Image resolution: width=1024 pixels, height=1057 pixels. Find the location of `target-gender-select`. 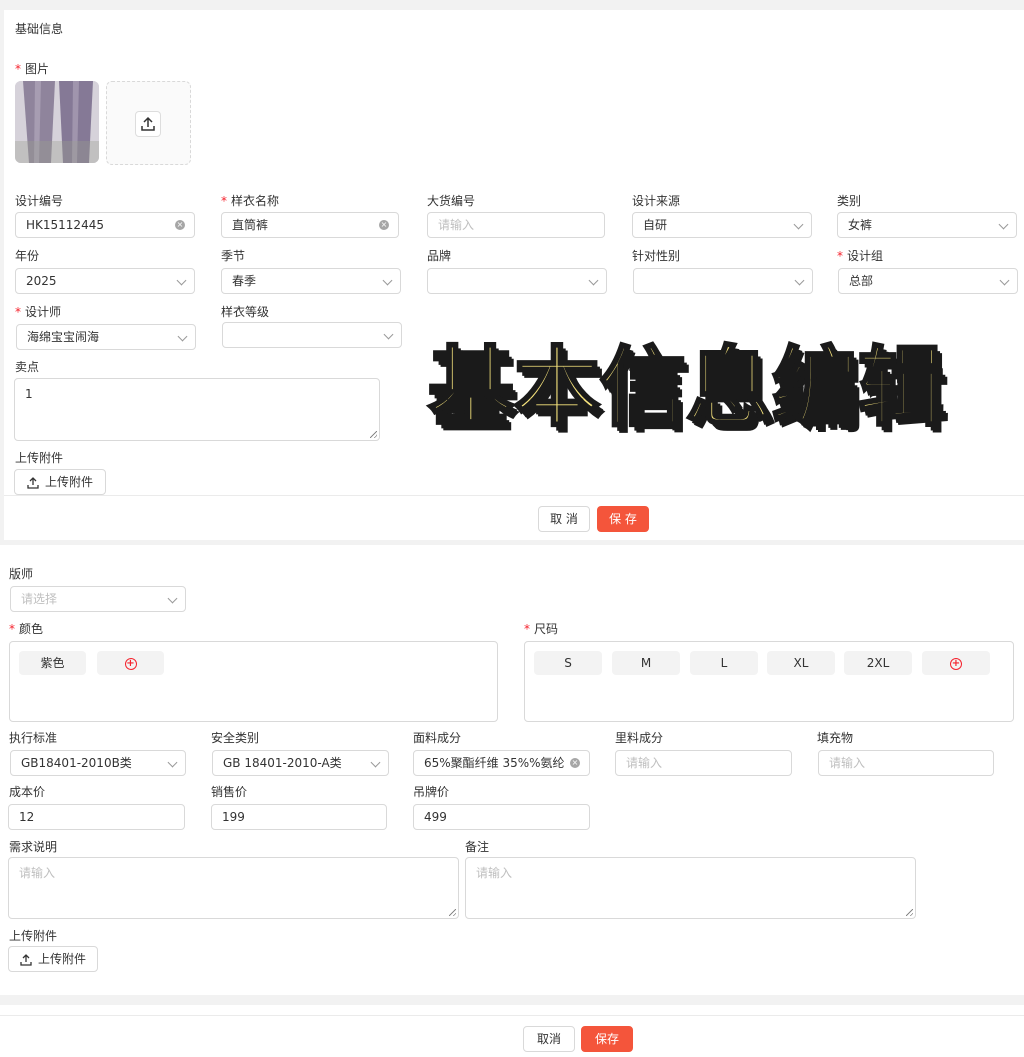

target-gender-select is located at coordinates (723, 281).